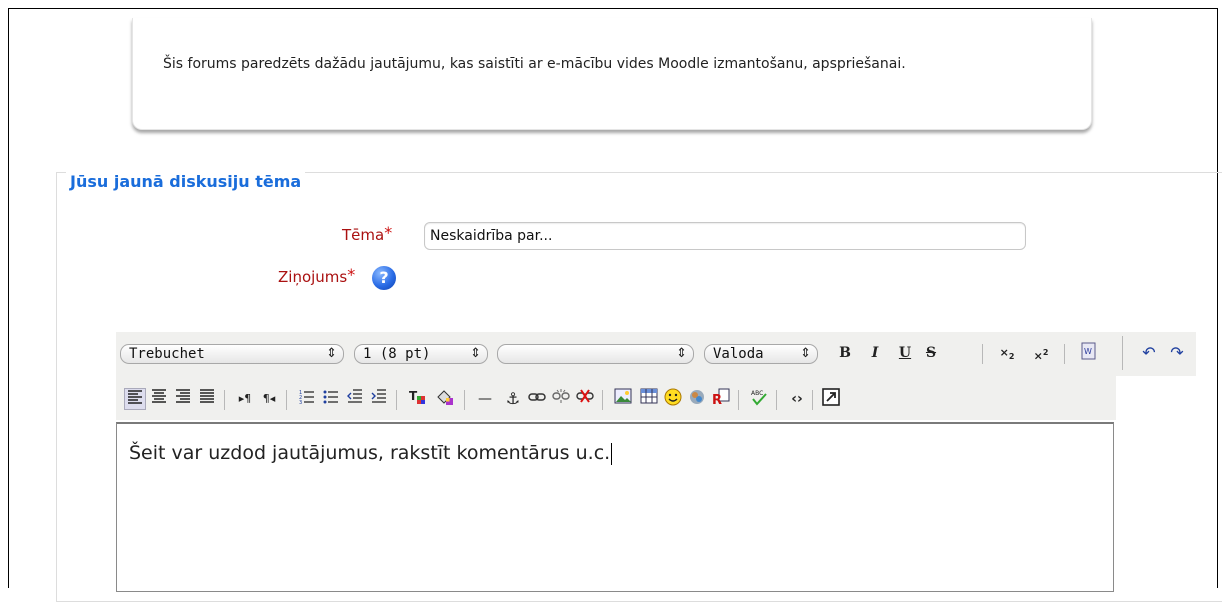  Describe the element at coordinates (379, 399) in the screenshot. I see `indent-icon` at that location.